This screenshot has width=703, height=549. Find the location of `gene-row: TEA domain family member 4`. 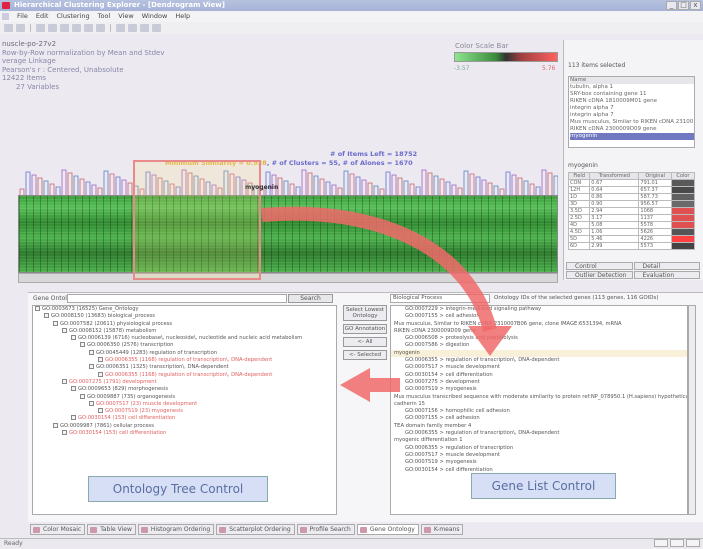

gene-row: TEA domain family member 4 is located at coordinates (539, 426).